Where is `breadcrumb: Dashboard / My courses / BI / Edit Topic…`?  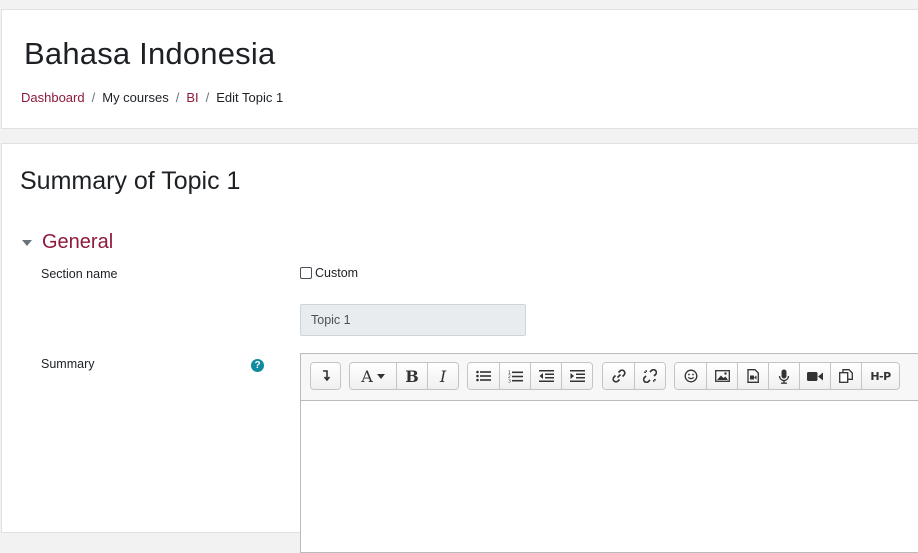
breadcrumb: Dashboard / My courses / BI / Edit Topic… is located at coordinates (152, 97).